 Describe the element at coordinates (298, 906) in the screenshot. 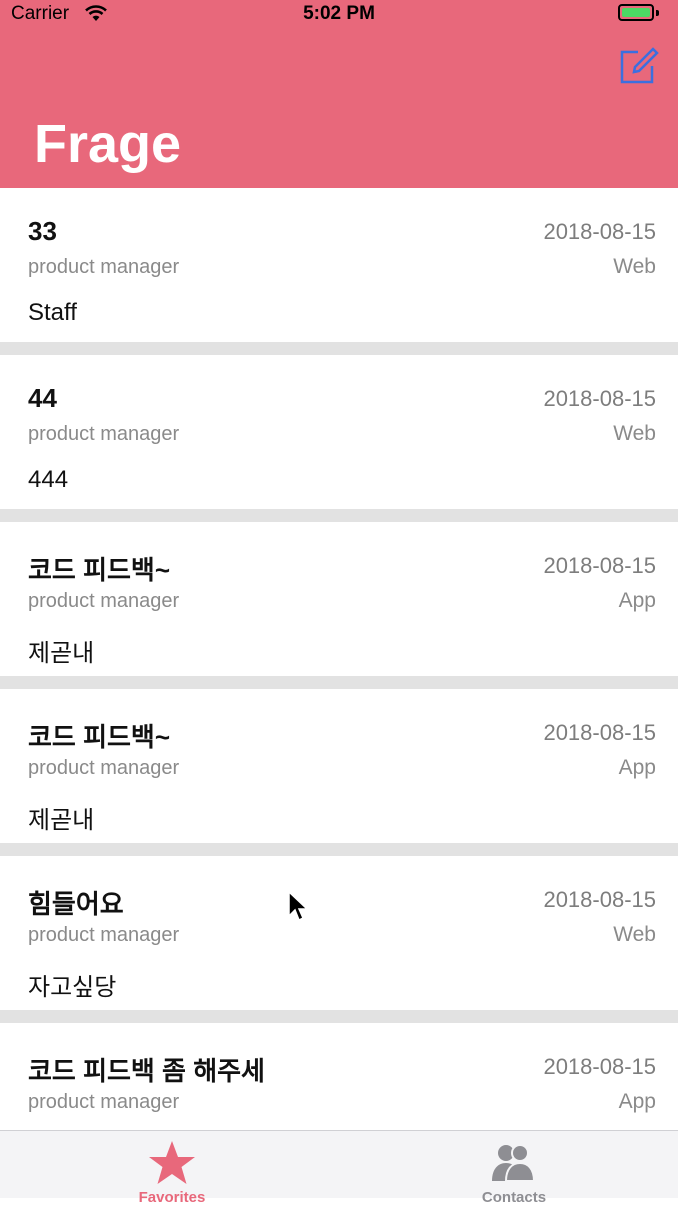

I see `mouse-cursor-icon` at that location.